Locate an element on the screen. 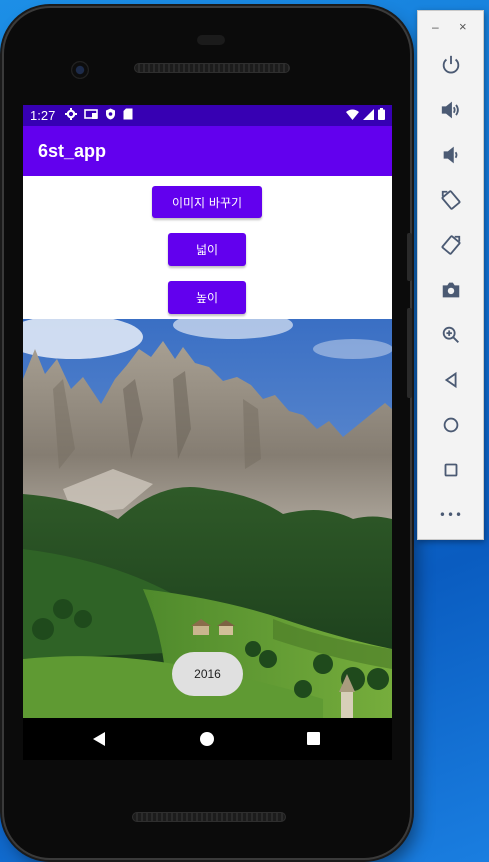  back-icon is located at coordinates (451, 380).